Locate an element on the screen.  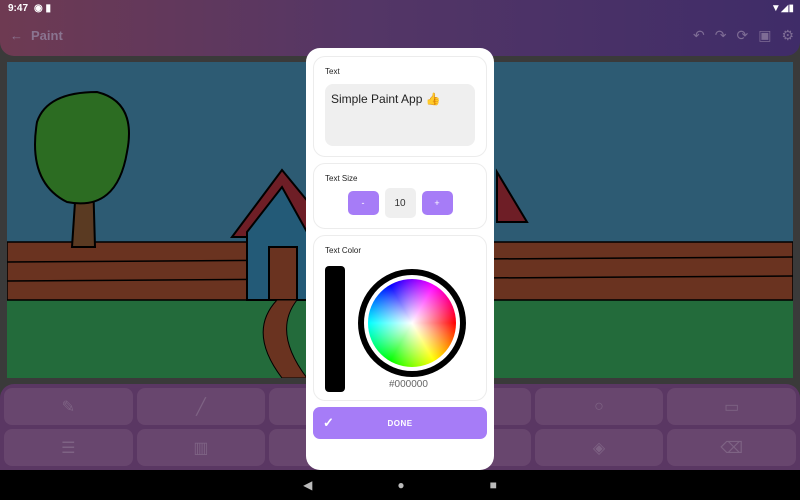
text-label: Text is located at coordinates (332, 71).